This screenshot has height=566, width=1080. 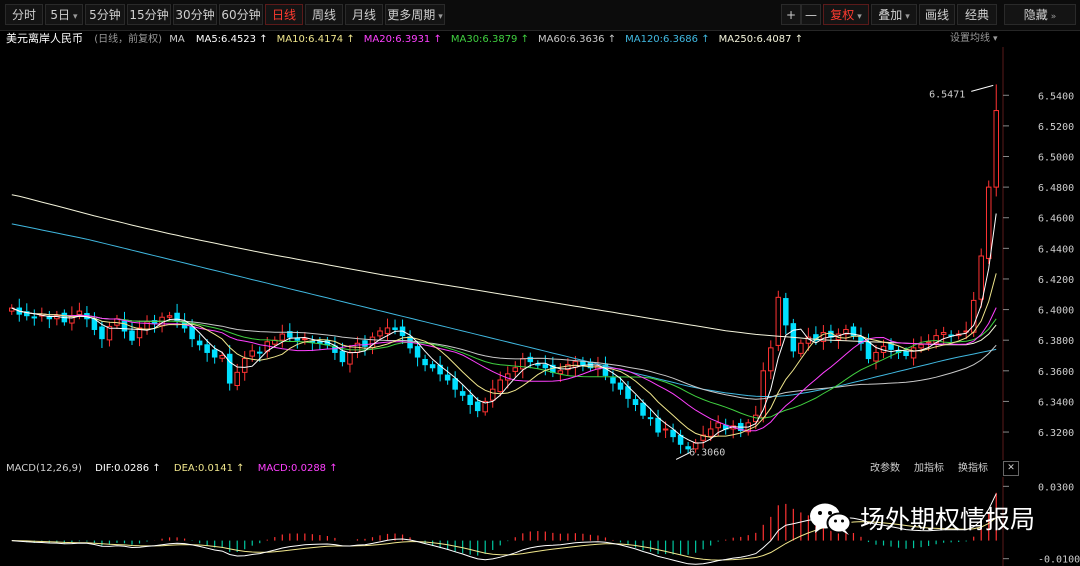 I want to click on ma-legend-value: MA120:6.3686, so click(x=662, y=39).